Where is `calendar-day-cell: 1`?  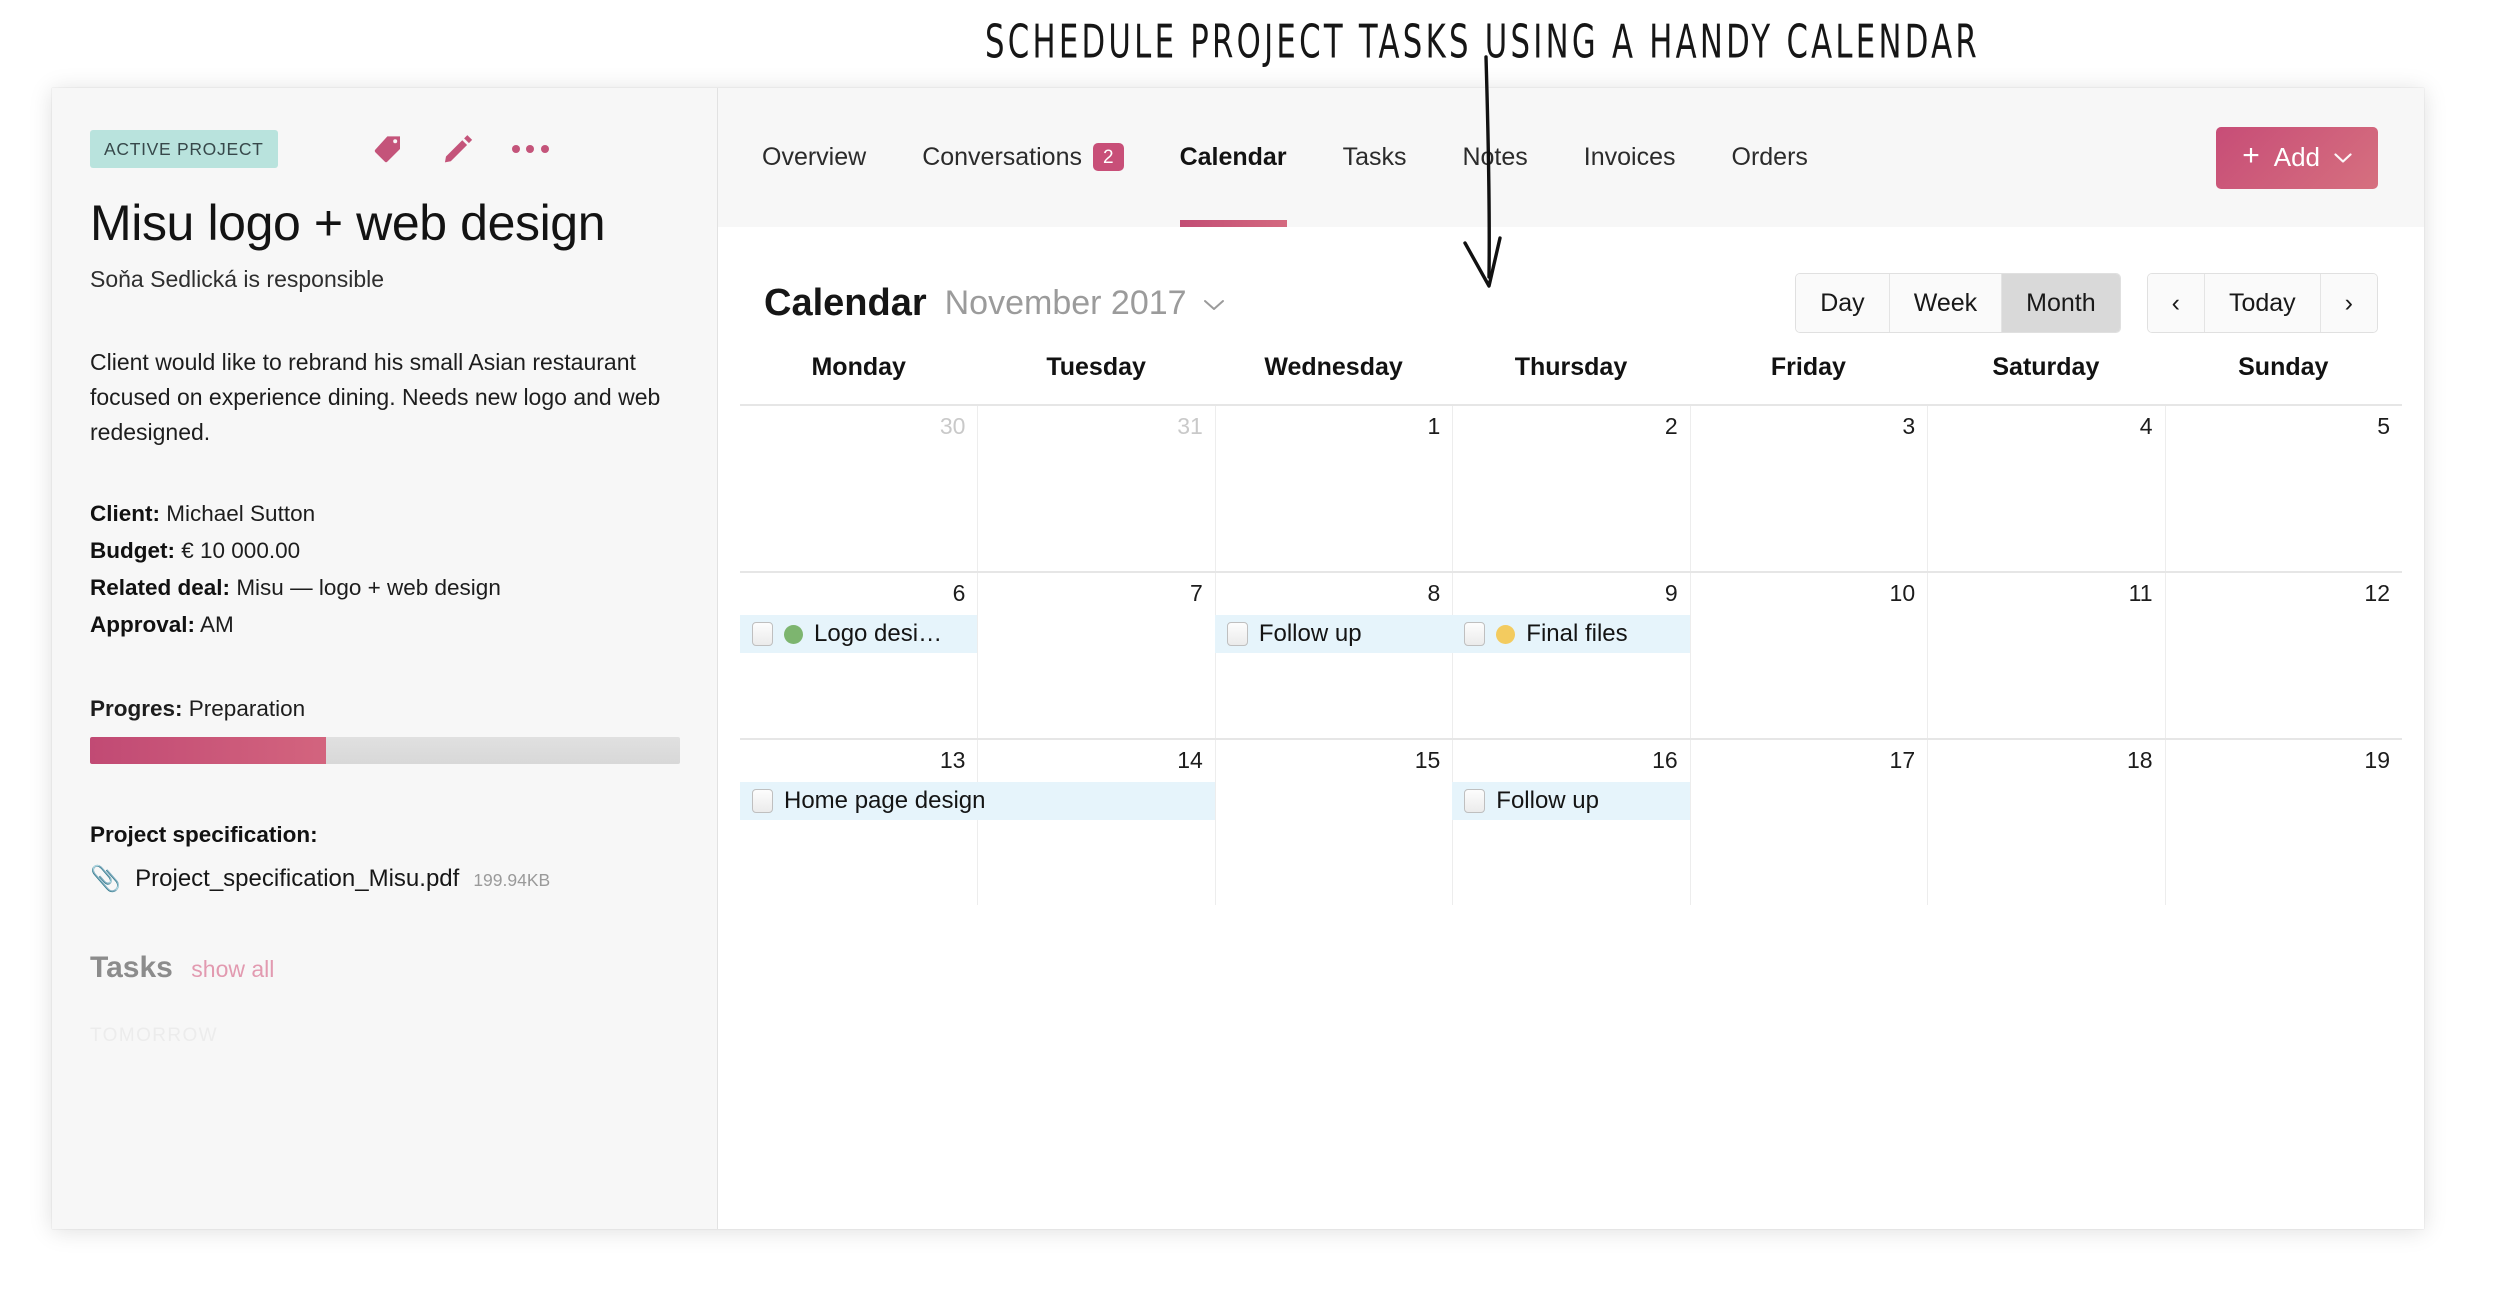
calendar-day-cell: 1 is located at coordinates (1333, 488).